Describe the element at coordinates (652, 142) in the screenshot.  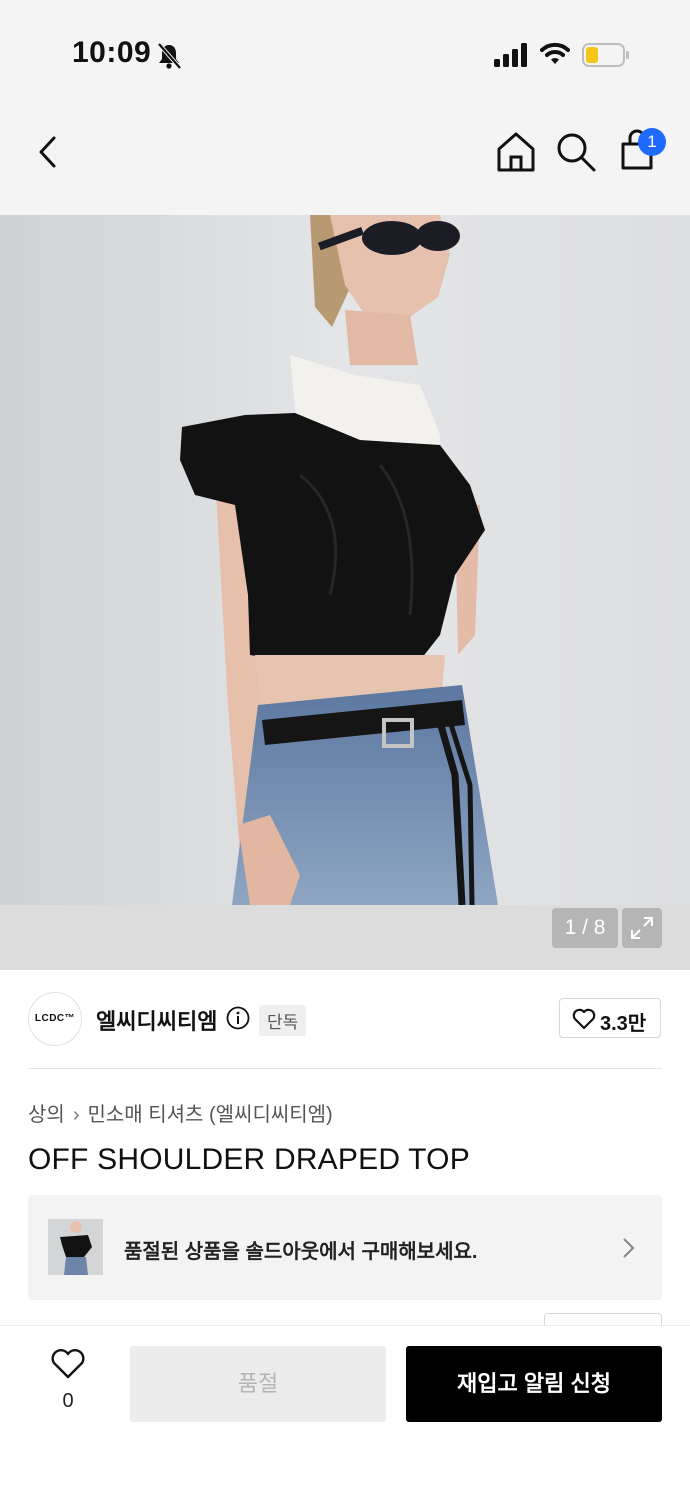
I see `cart-count-badge: 1` at that location.